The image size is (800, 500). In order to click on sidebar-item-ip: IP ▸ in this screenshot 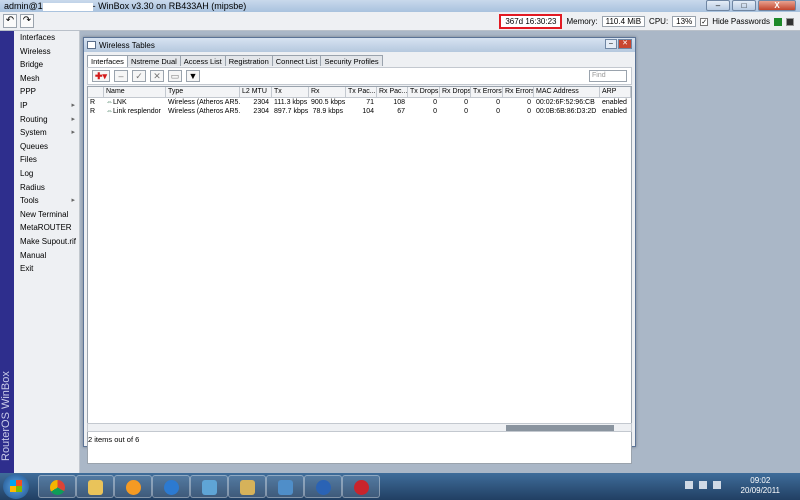, I will do `click(46, 106)`.